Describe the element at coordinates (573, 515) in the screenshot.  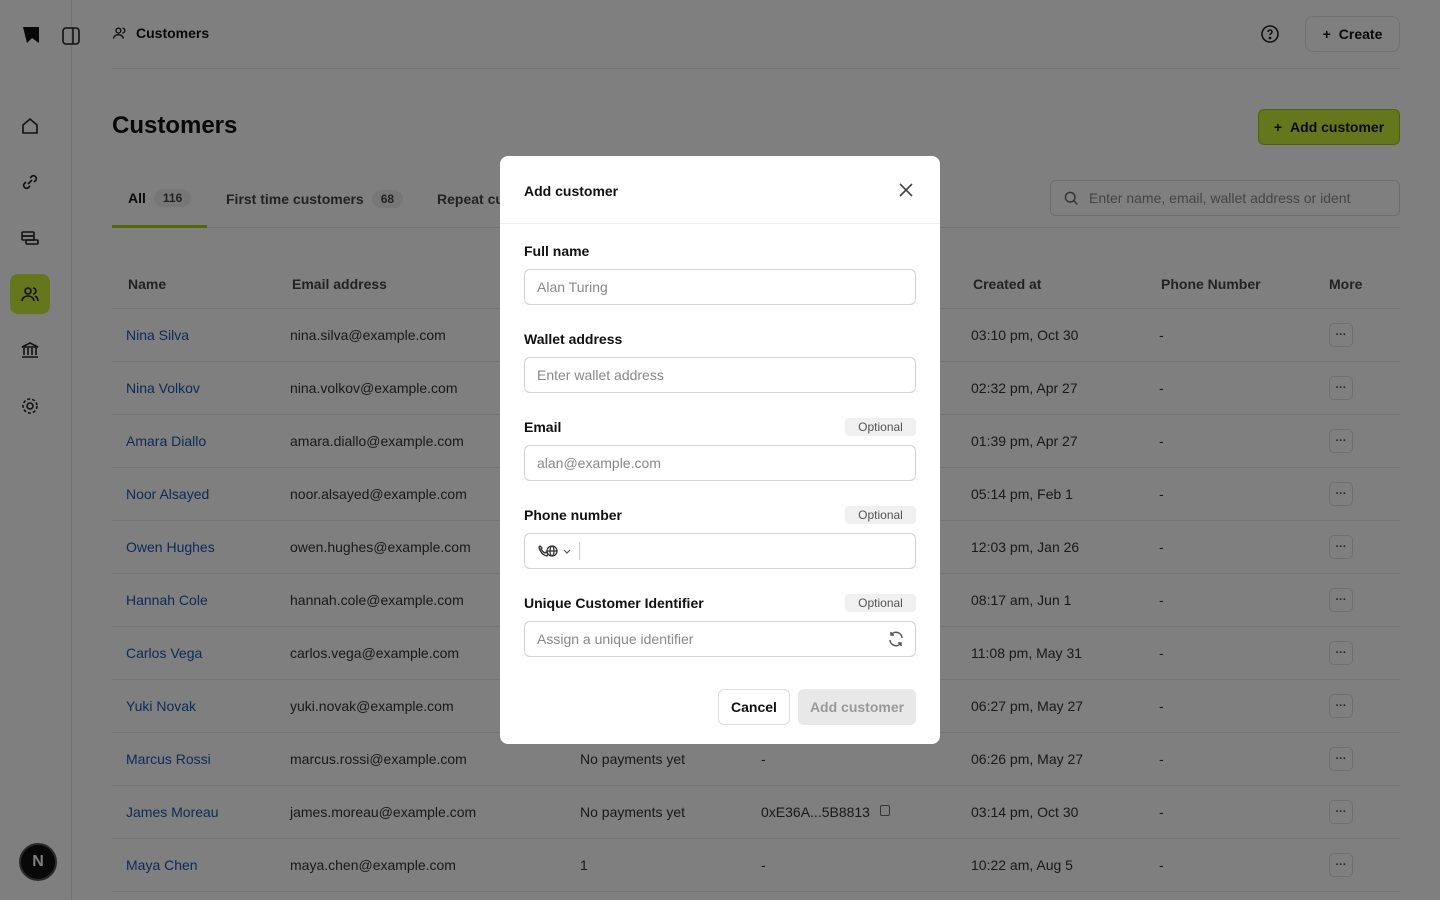
I see `phone-label: Phone number` at that location.